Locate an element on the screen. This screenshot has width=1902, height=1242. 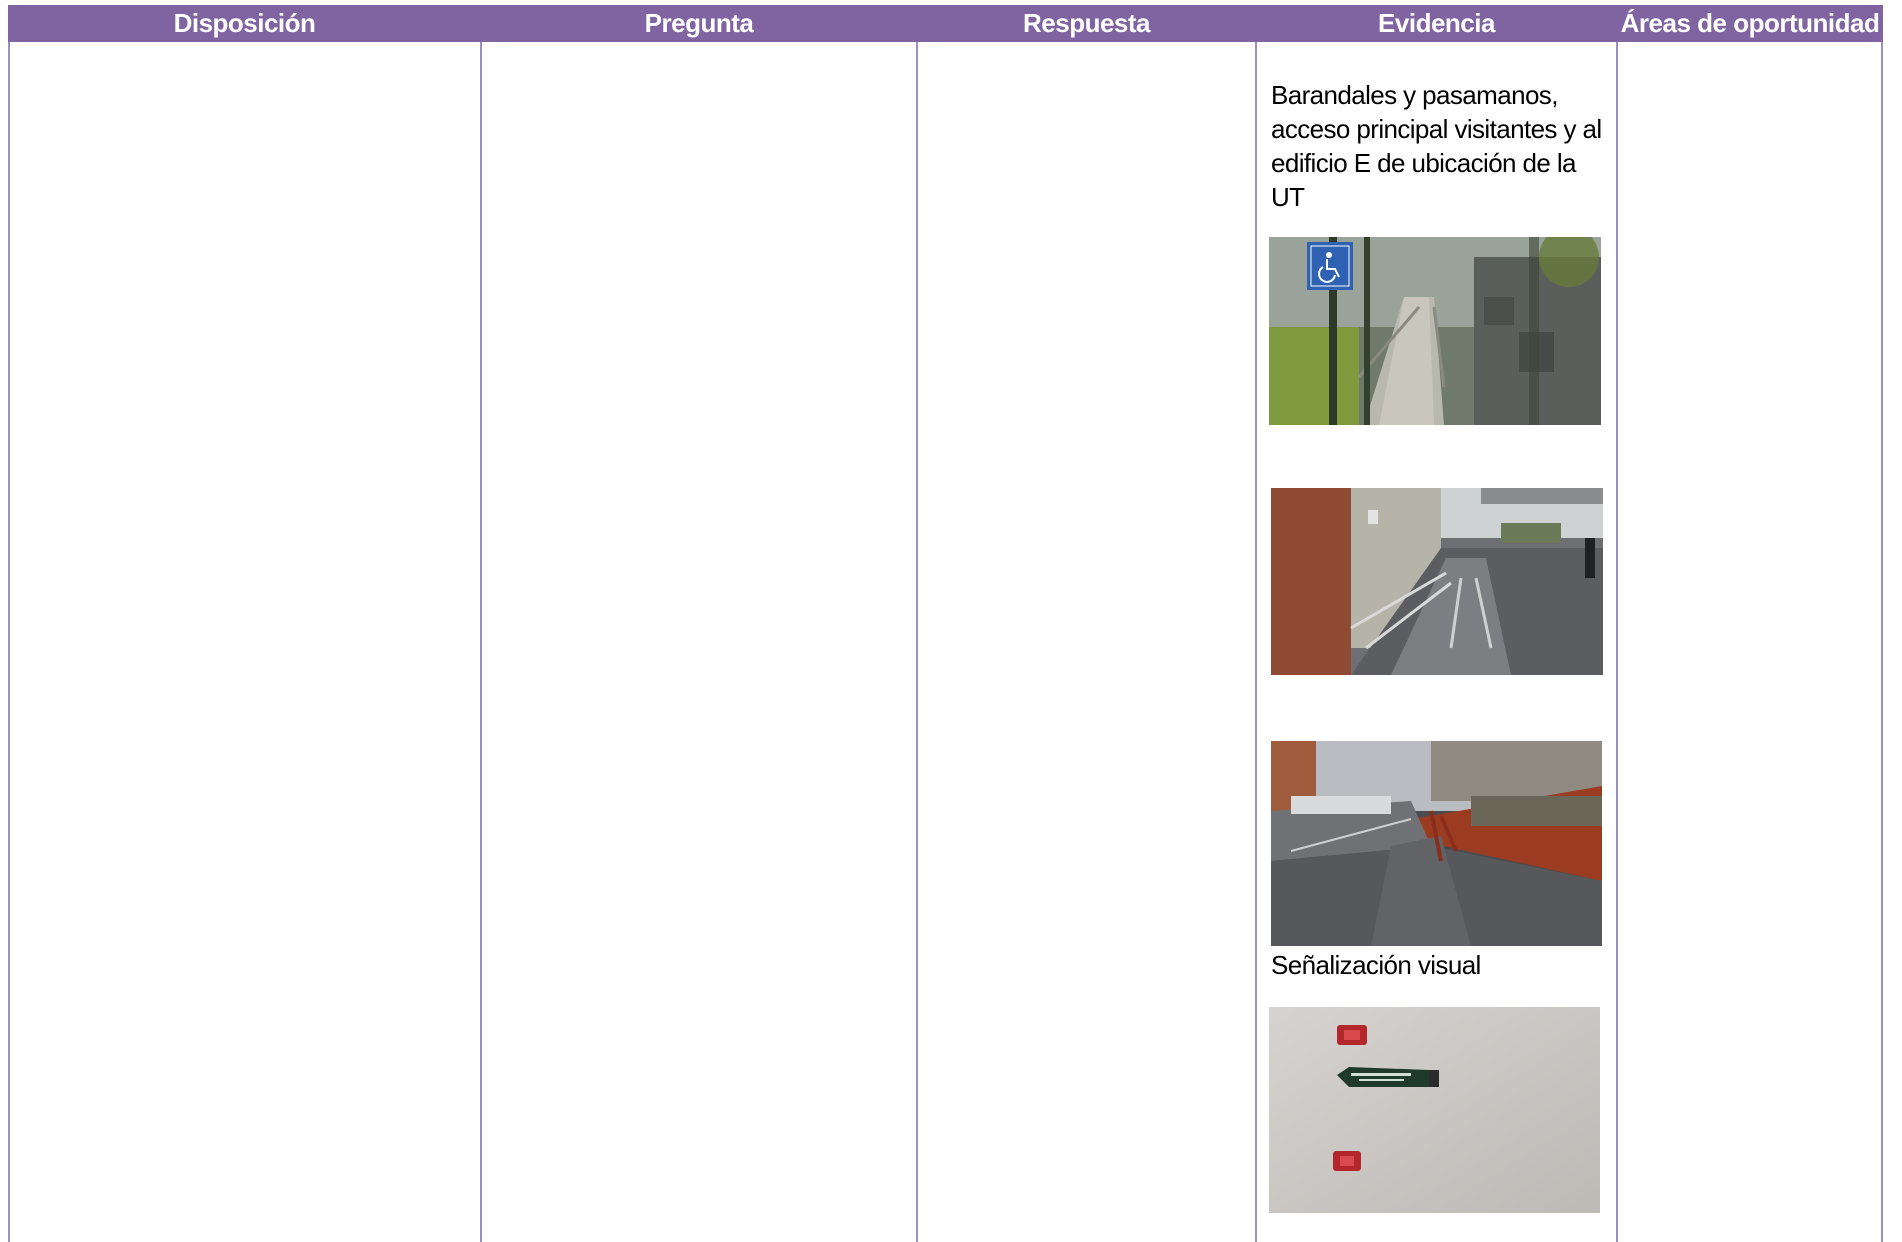
cell-areas-de-oportunidad is located at coordinates (1749, 642).